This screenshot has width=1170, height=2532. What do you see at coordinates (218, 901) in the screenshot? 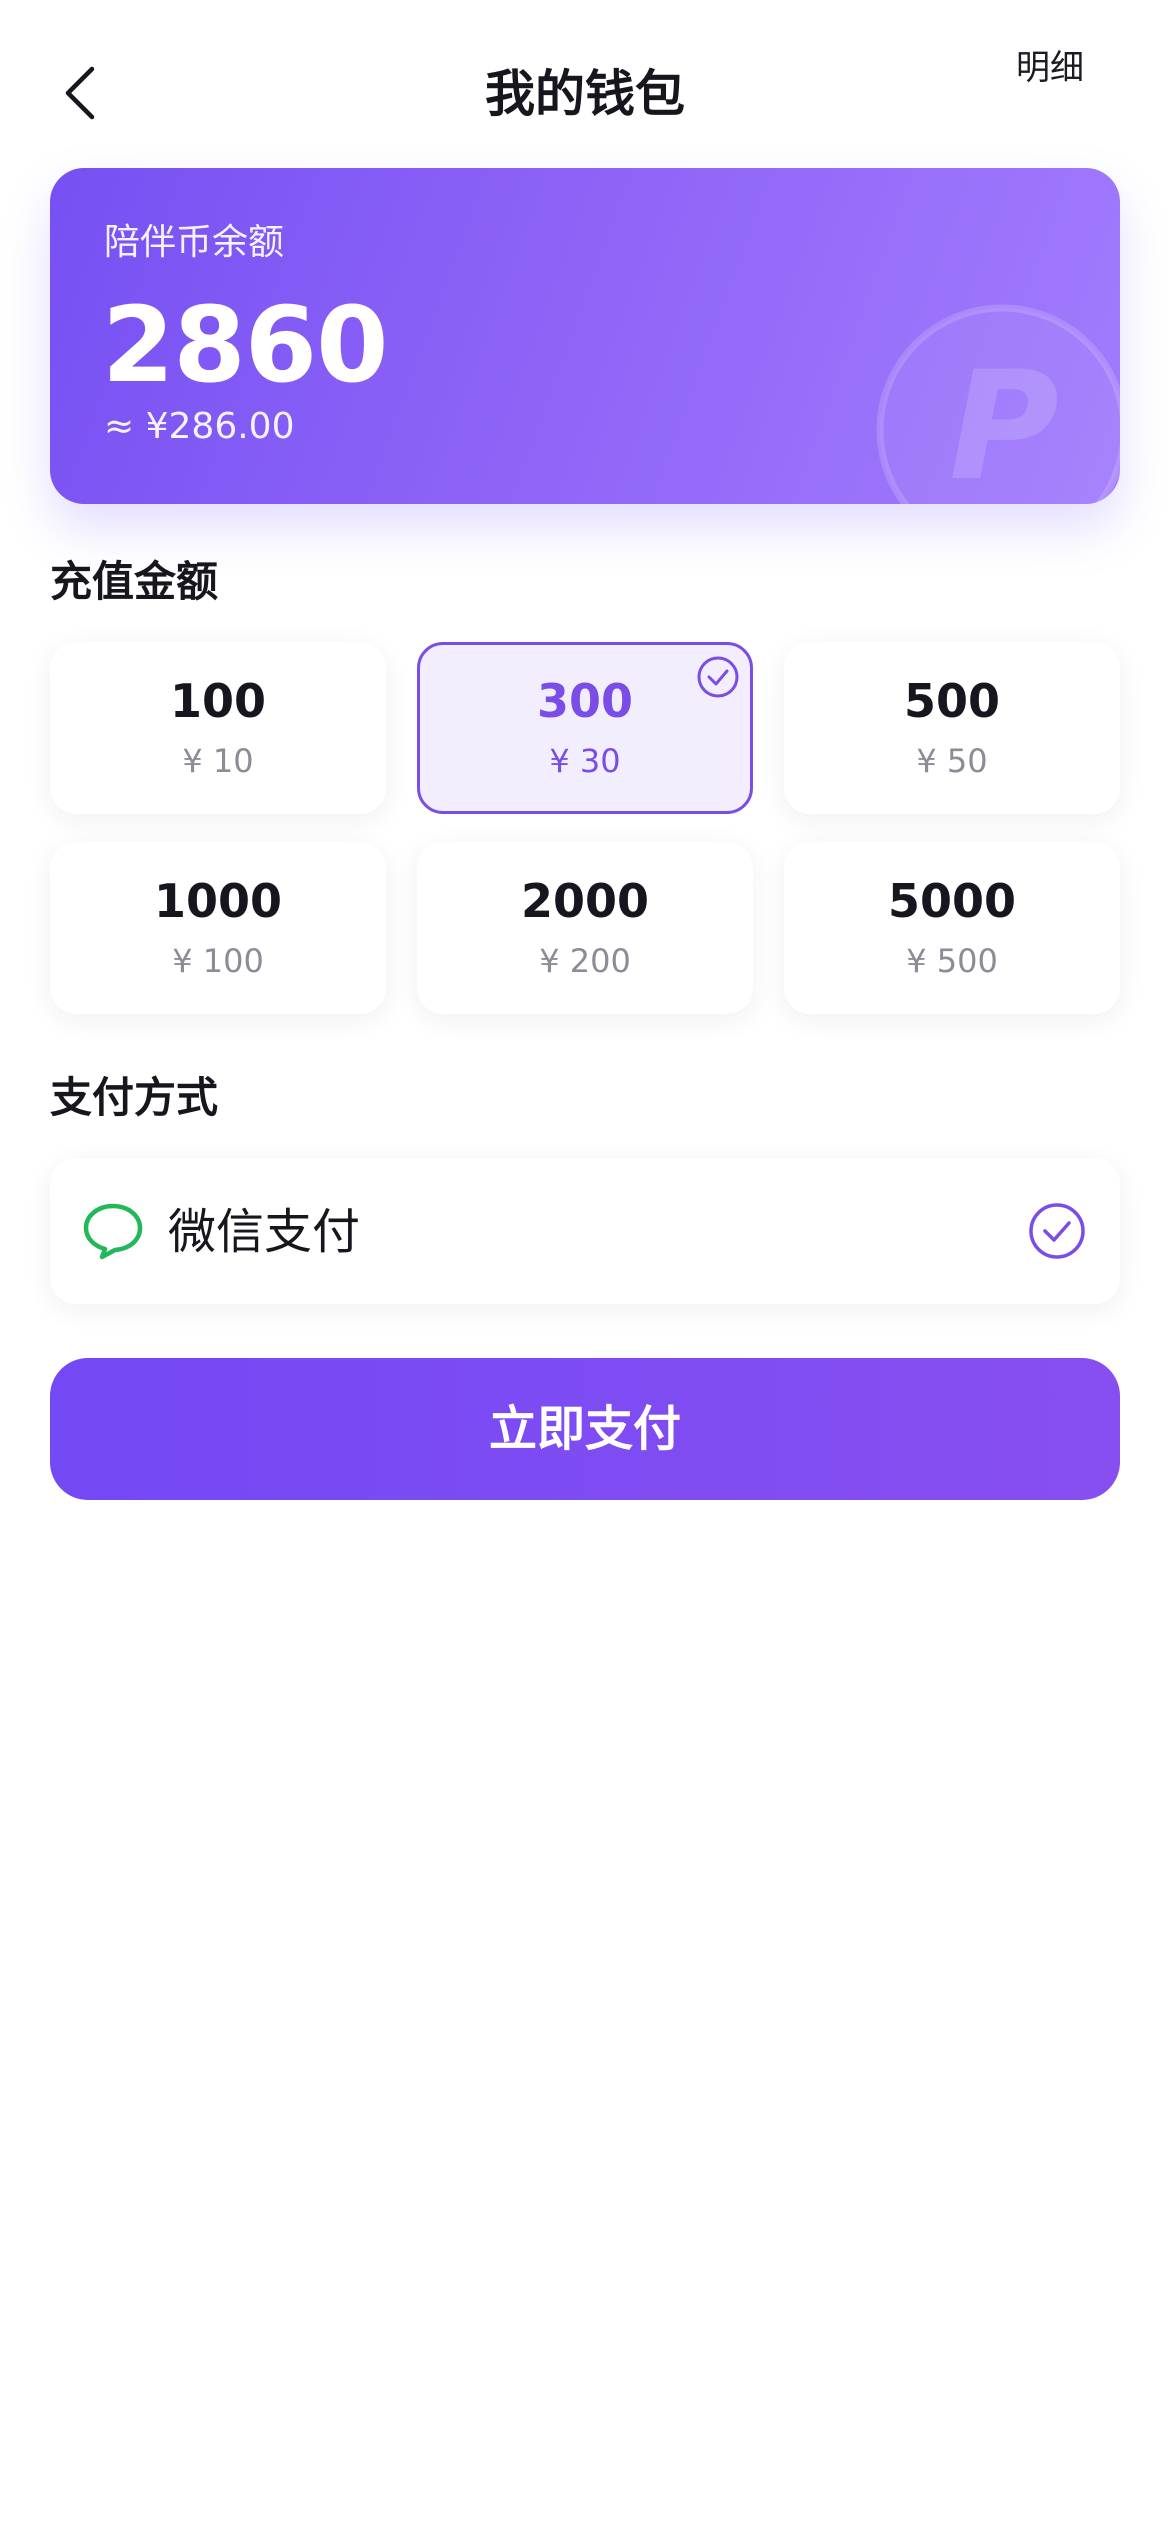
I see `option-coins: 1000` at bounding box center [218, 901].